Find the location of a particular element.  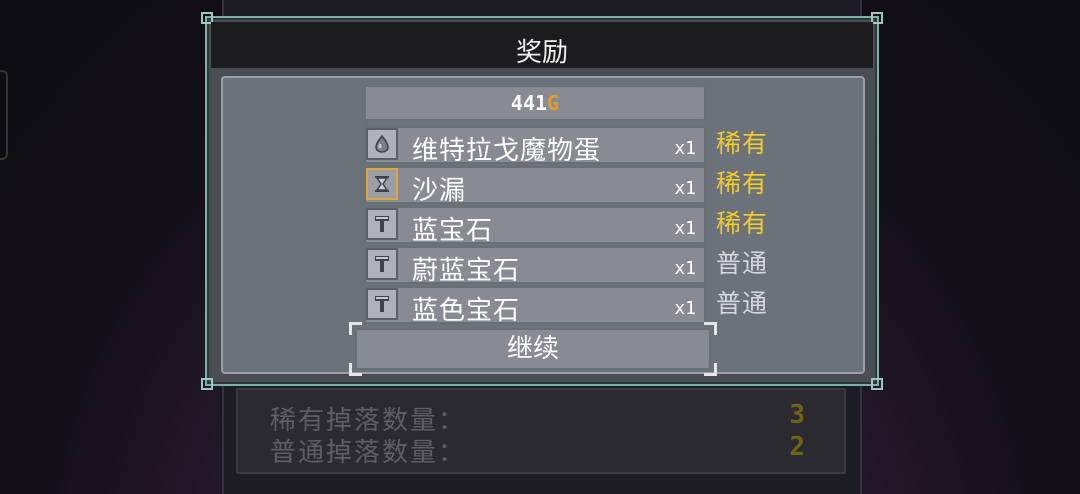

continue-label: 继续 is located at coordinates (532, 349).